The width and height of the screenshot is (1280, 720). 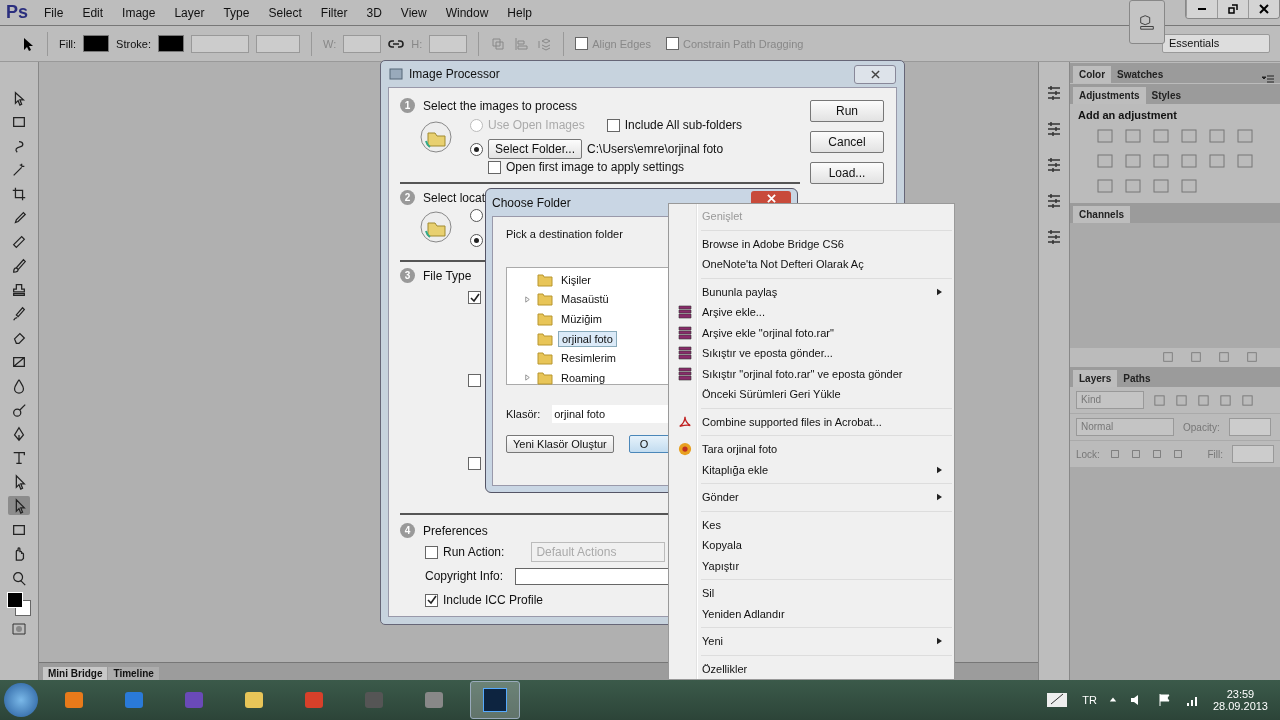 What do you see at coordinates (564, 234) in the screenshot?
I see `dialog-prompt: Pick a destination folder` at bounding box center [564, 234].